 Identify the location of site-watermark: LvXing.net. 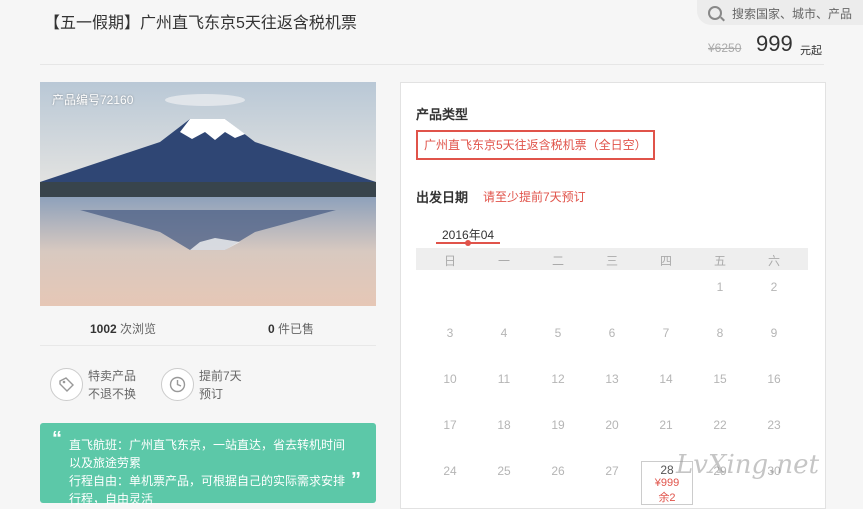
(748, 465).